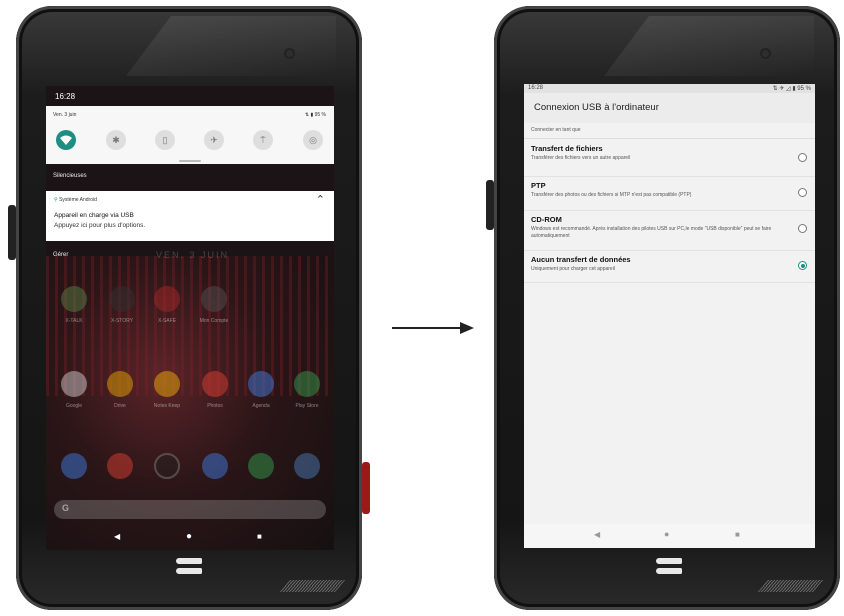  What do you see at coordinates (167, 299) in the screenshot?
I see `x-safe-app-icon` at bounding box center [167, 299].